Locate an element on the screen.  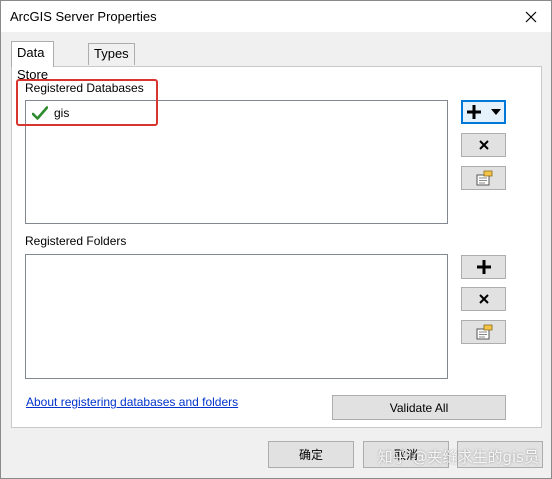
close-button is located at coordinates (531, 16).